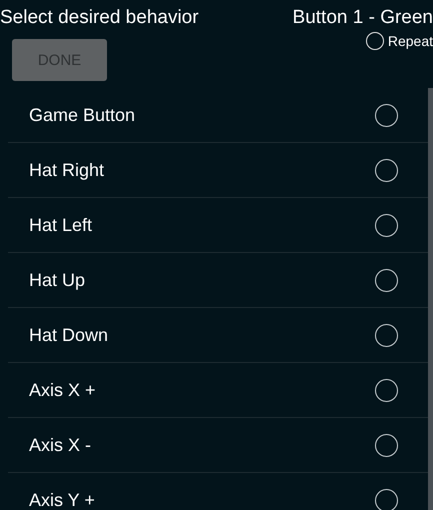  Describe the element at coordinates (99, 18) in the screenshot. I see `screen-title: Select desired behavior` at that location.